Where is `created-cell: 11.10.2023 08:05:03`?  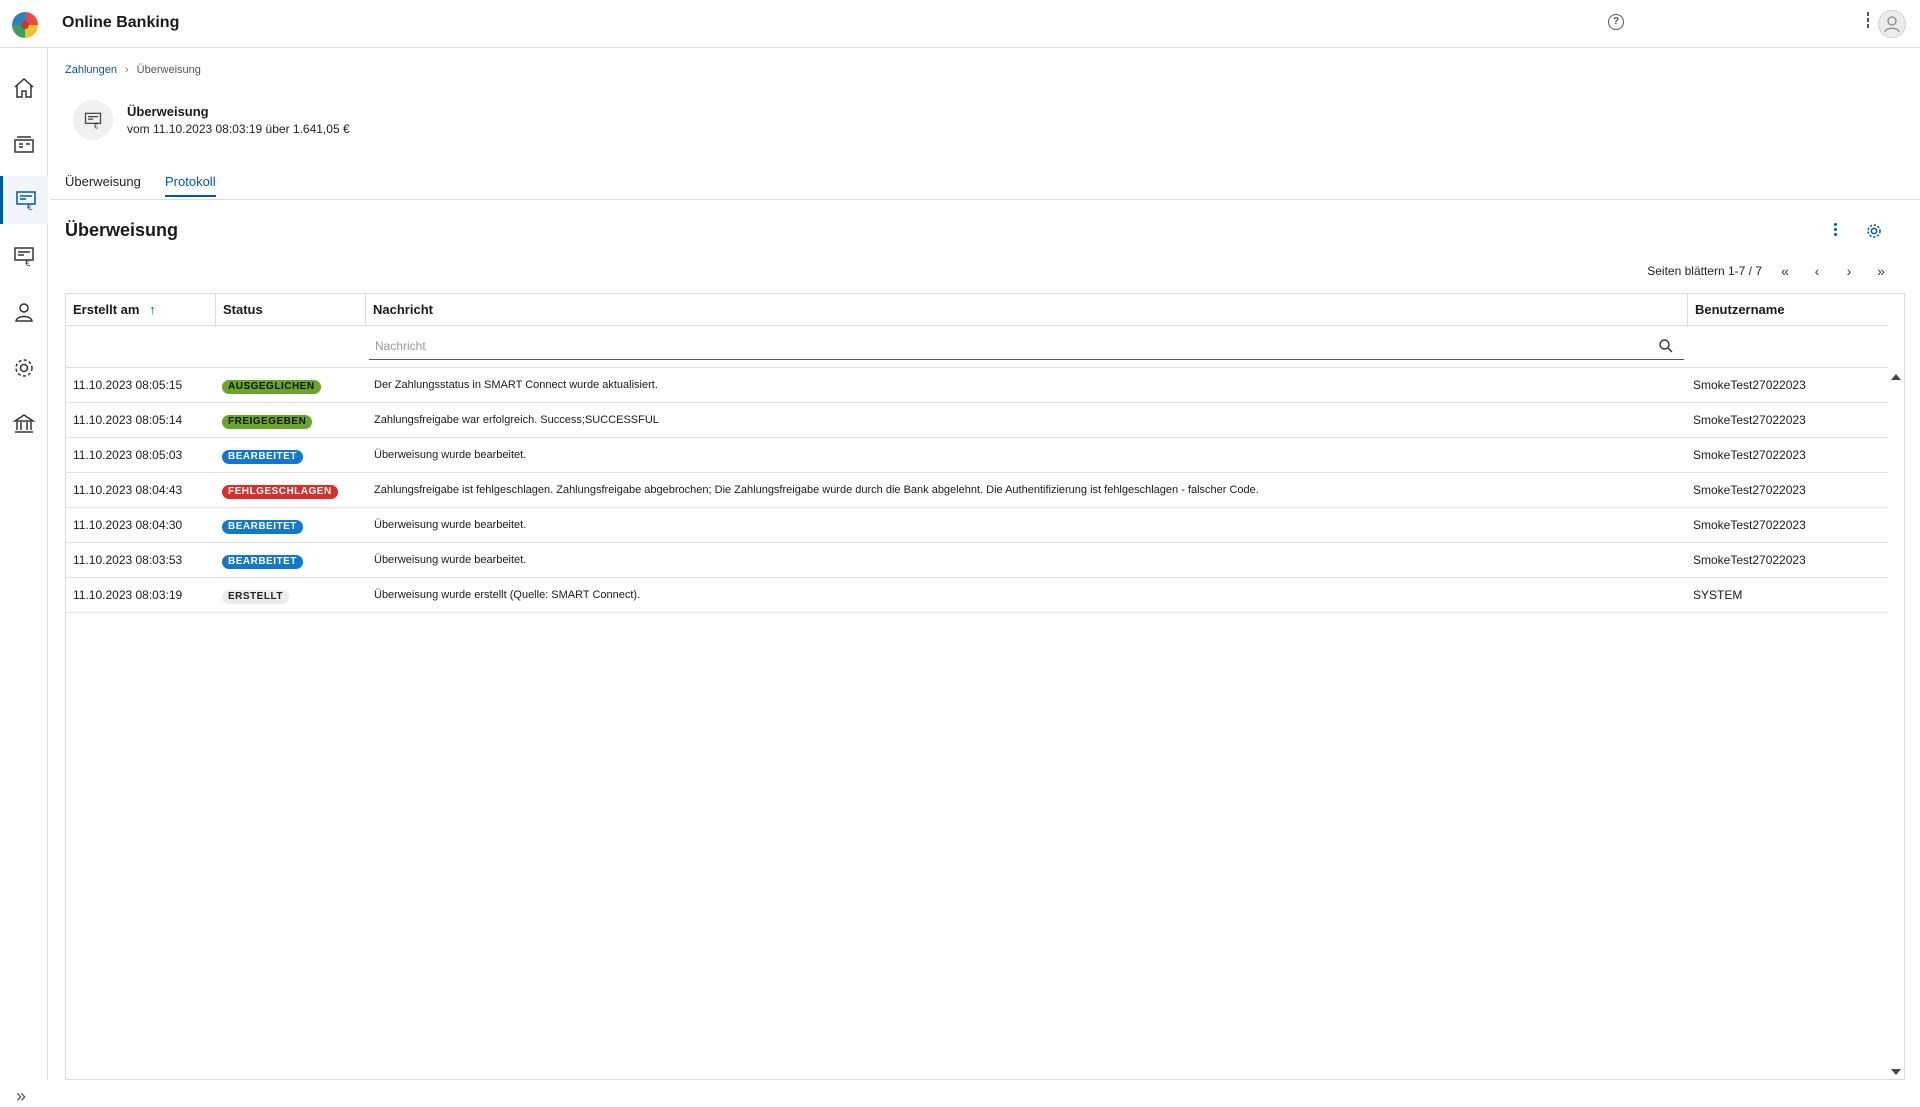 created-cell: 11.10.2023 08:05:03 is located at coordinates (128, 455).